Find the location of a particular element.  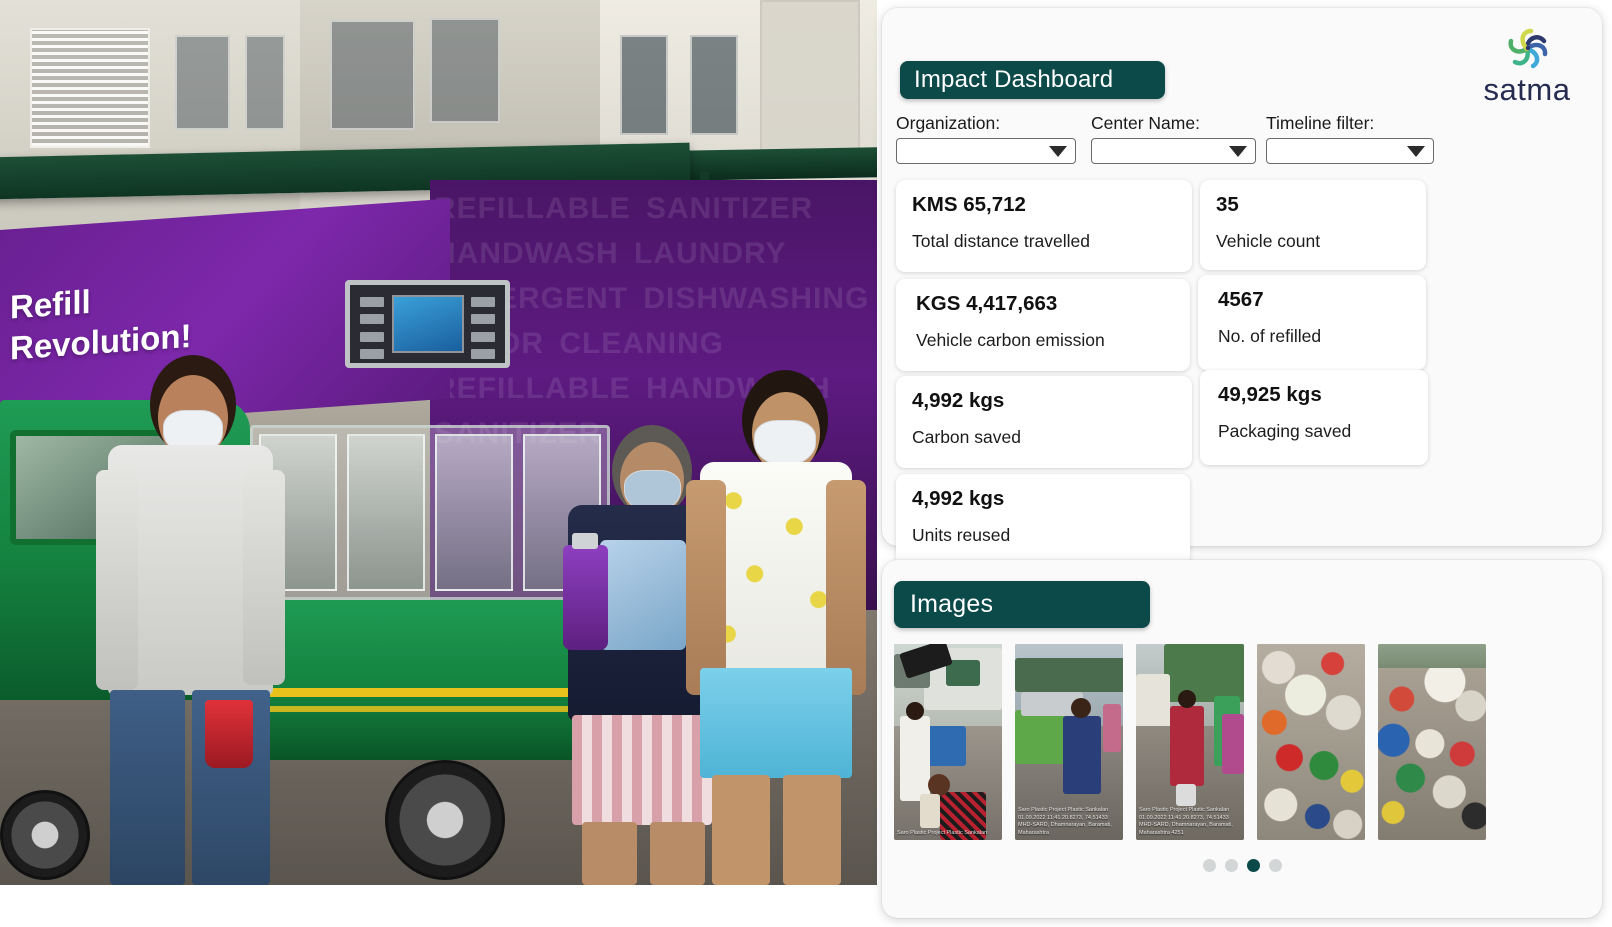

logo-wordmark: satma is located at coordinates (1527, 89).